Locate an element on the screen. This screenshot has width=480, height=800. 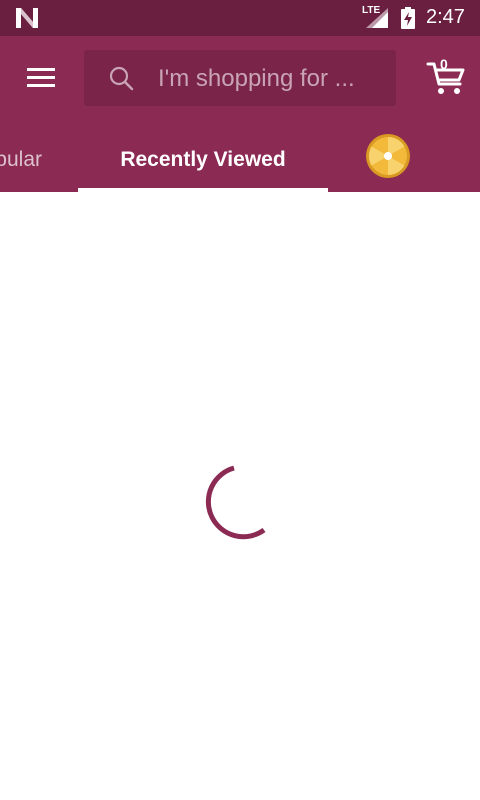
prize-wheel-icon is located at coordinates (388, 156).